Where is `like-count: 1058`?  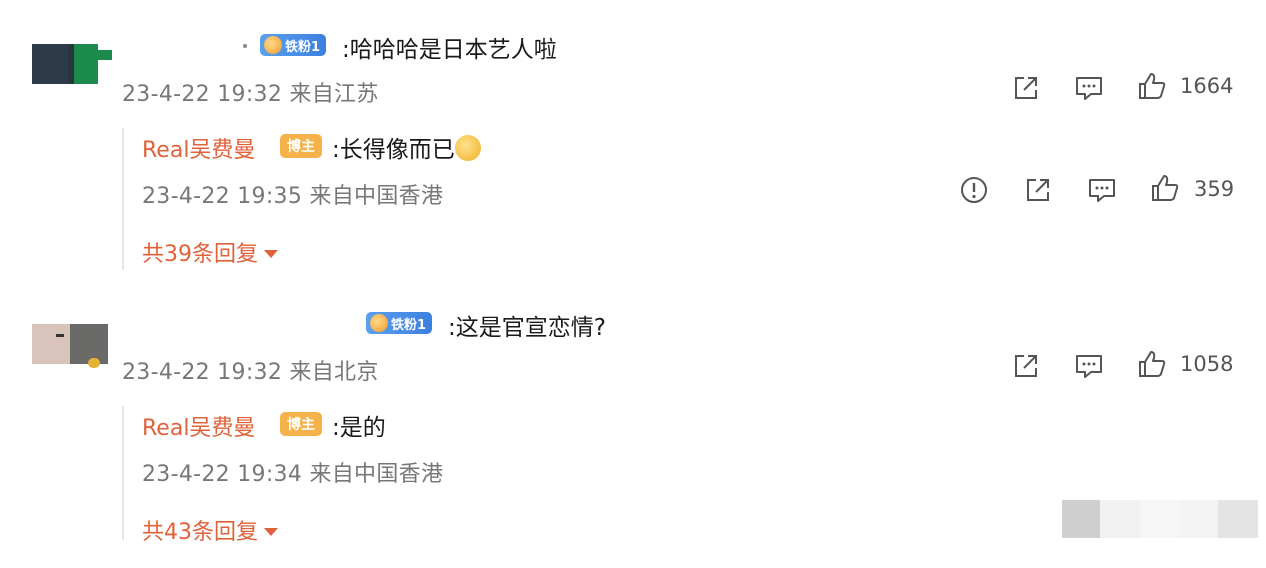
like-count: 1058 is located at coordinates (1207, 364).